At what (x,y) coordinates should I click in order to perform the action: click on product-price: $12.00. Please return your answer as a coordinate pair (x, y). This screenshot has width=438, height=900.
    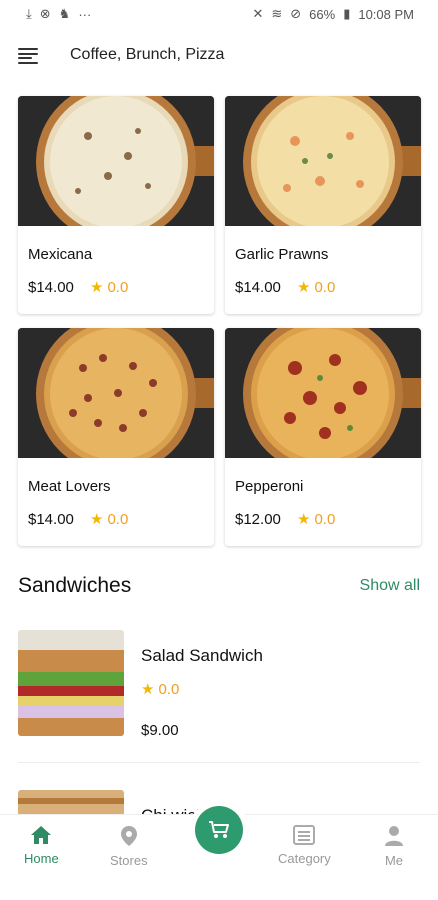
    Looking at the image, I should click on (258, 519).